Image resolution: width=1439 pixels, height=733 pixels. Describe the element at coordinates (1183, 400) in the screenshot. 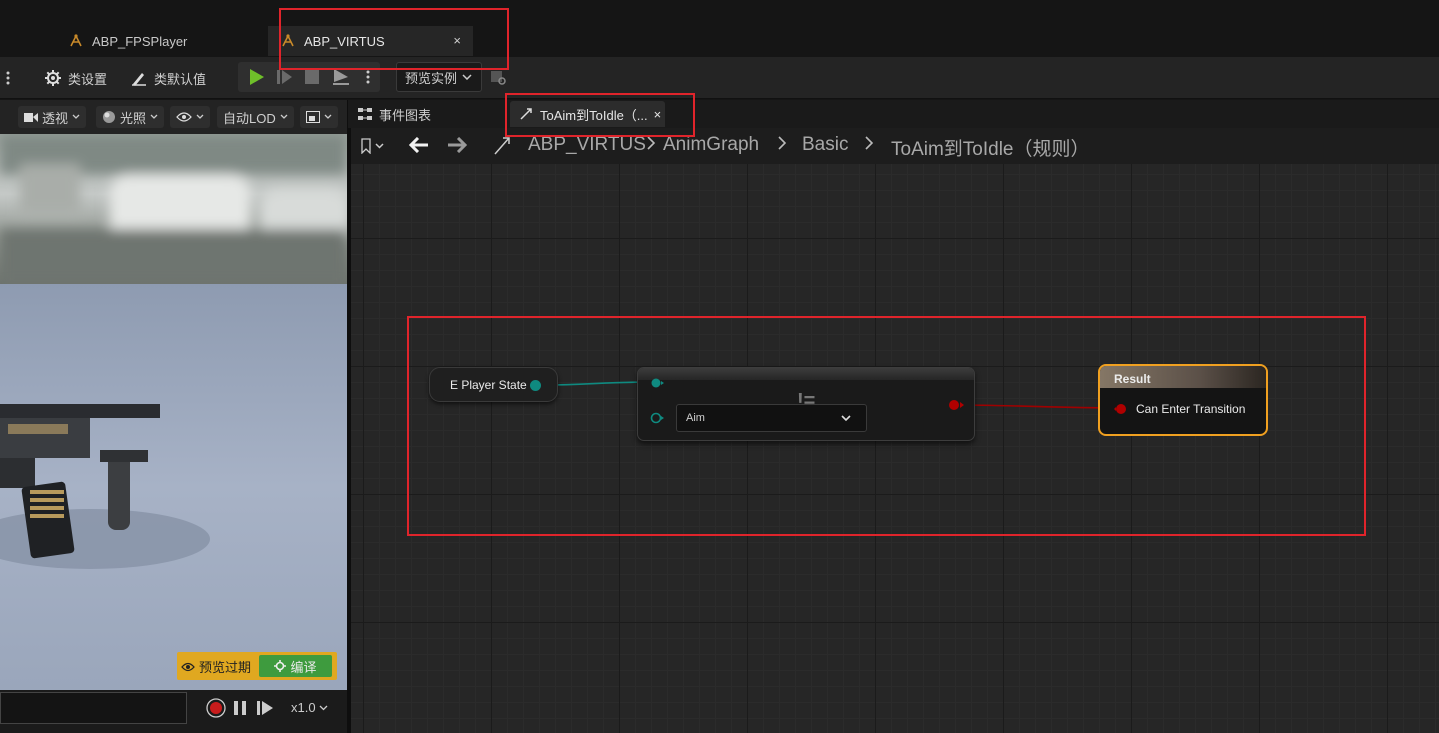

I see `result-node: Result Can Enter Transition` at that location.